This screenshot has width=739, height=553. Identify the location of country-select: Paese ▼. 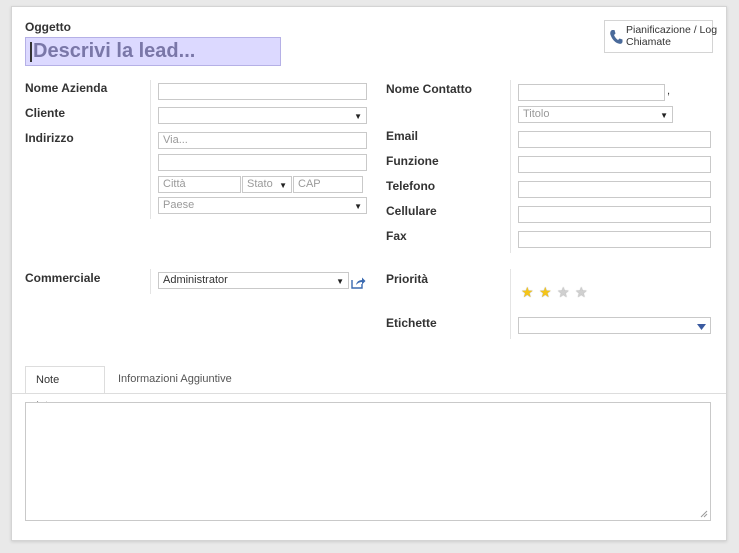
(262, 205).